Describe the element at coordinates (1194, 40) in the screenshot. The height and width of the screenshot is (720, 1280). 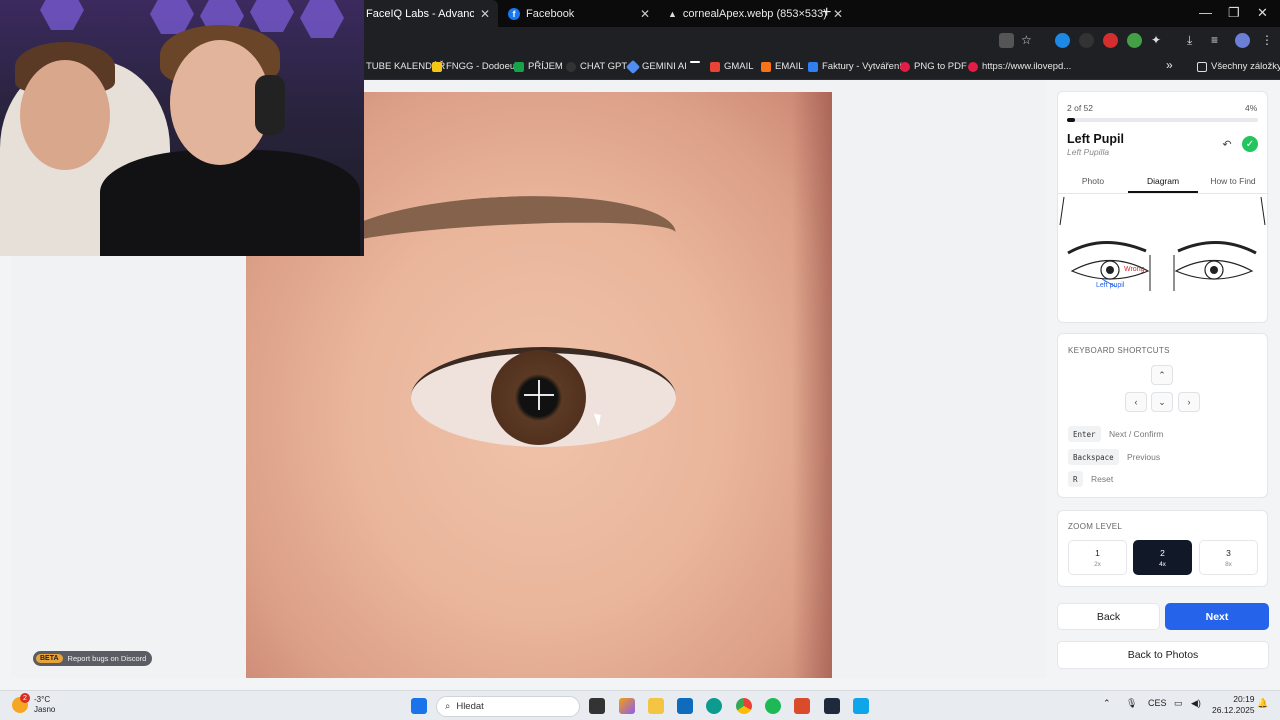
I see `download-icon: ⤓` at that location.